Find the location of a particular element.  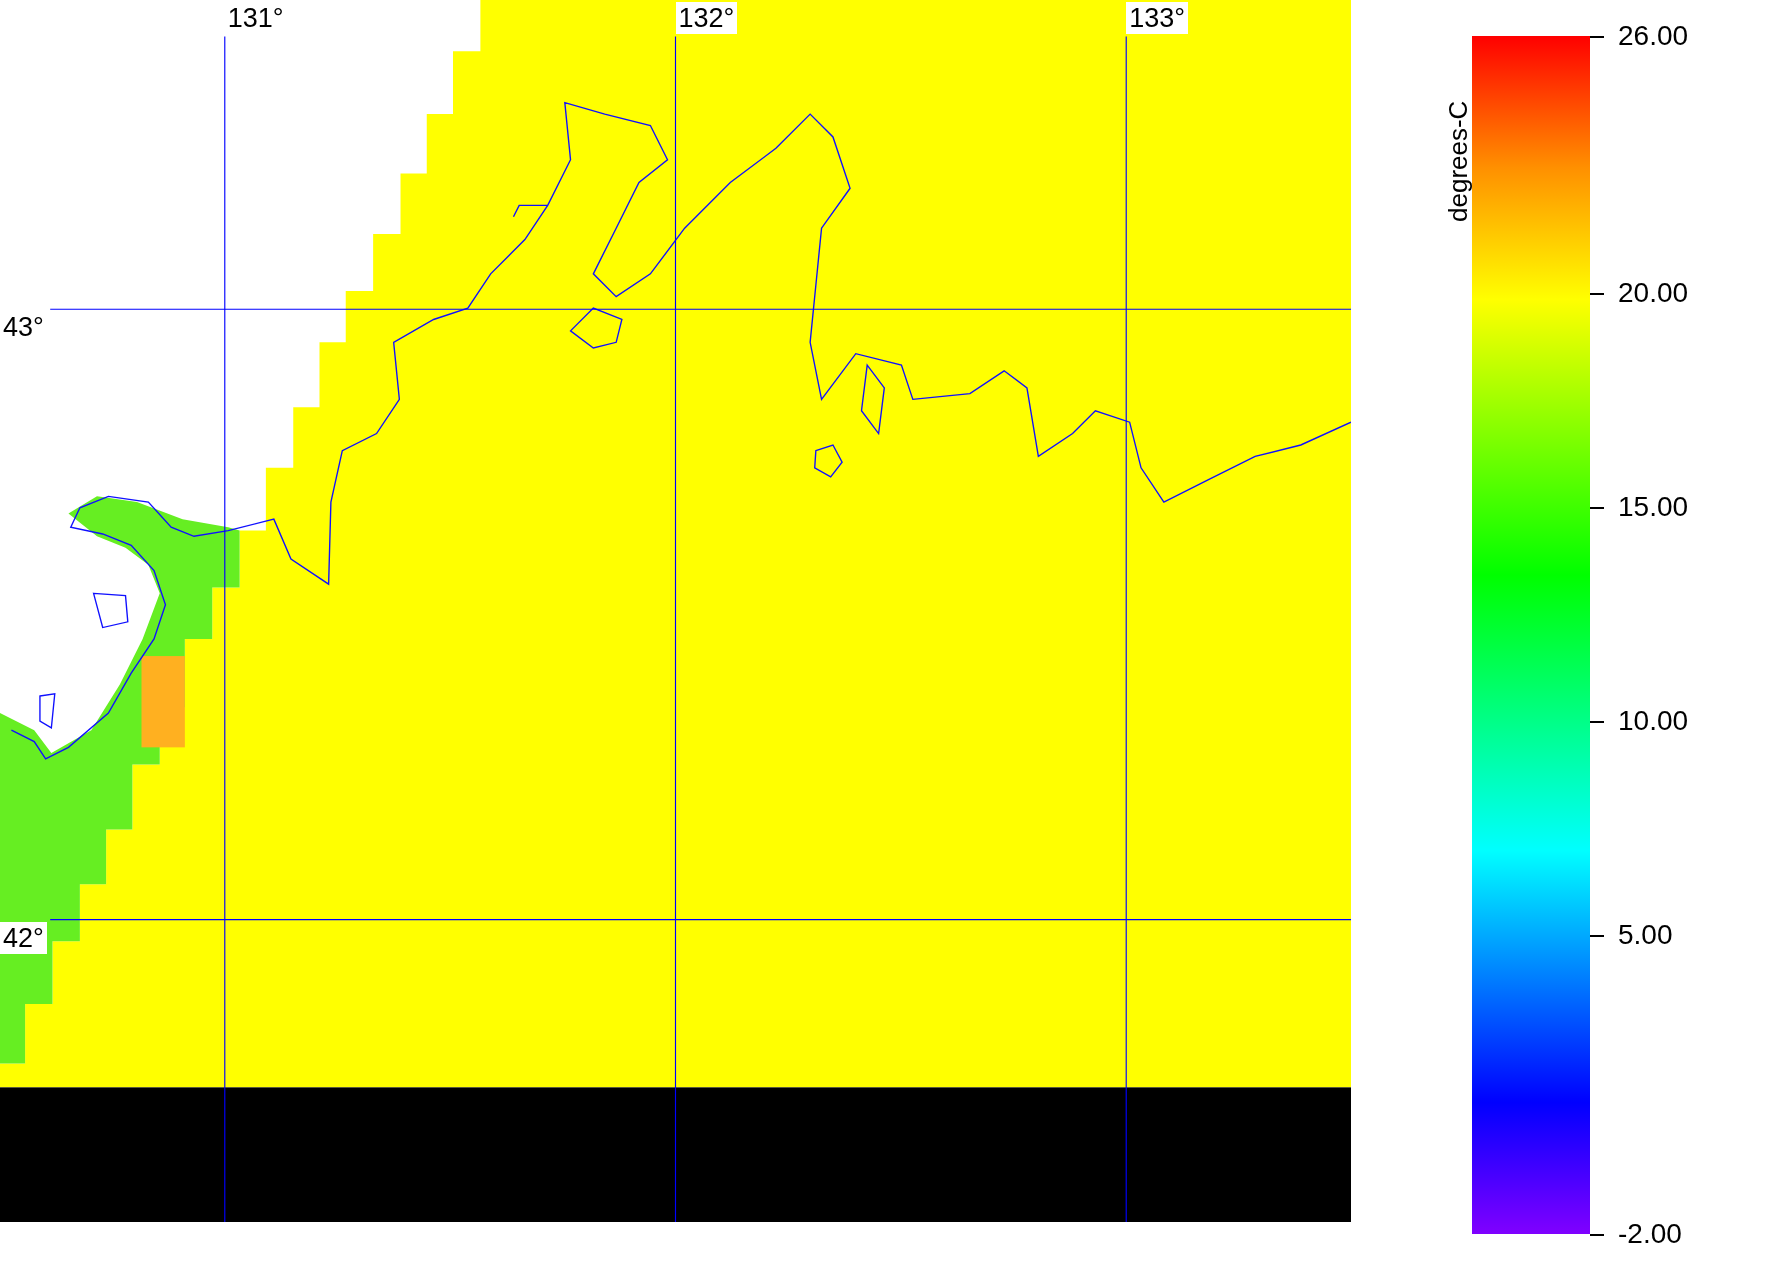

colorbar-tick-label: -2.00 is located at coordinates (1650, 1234).